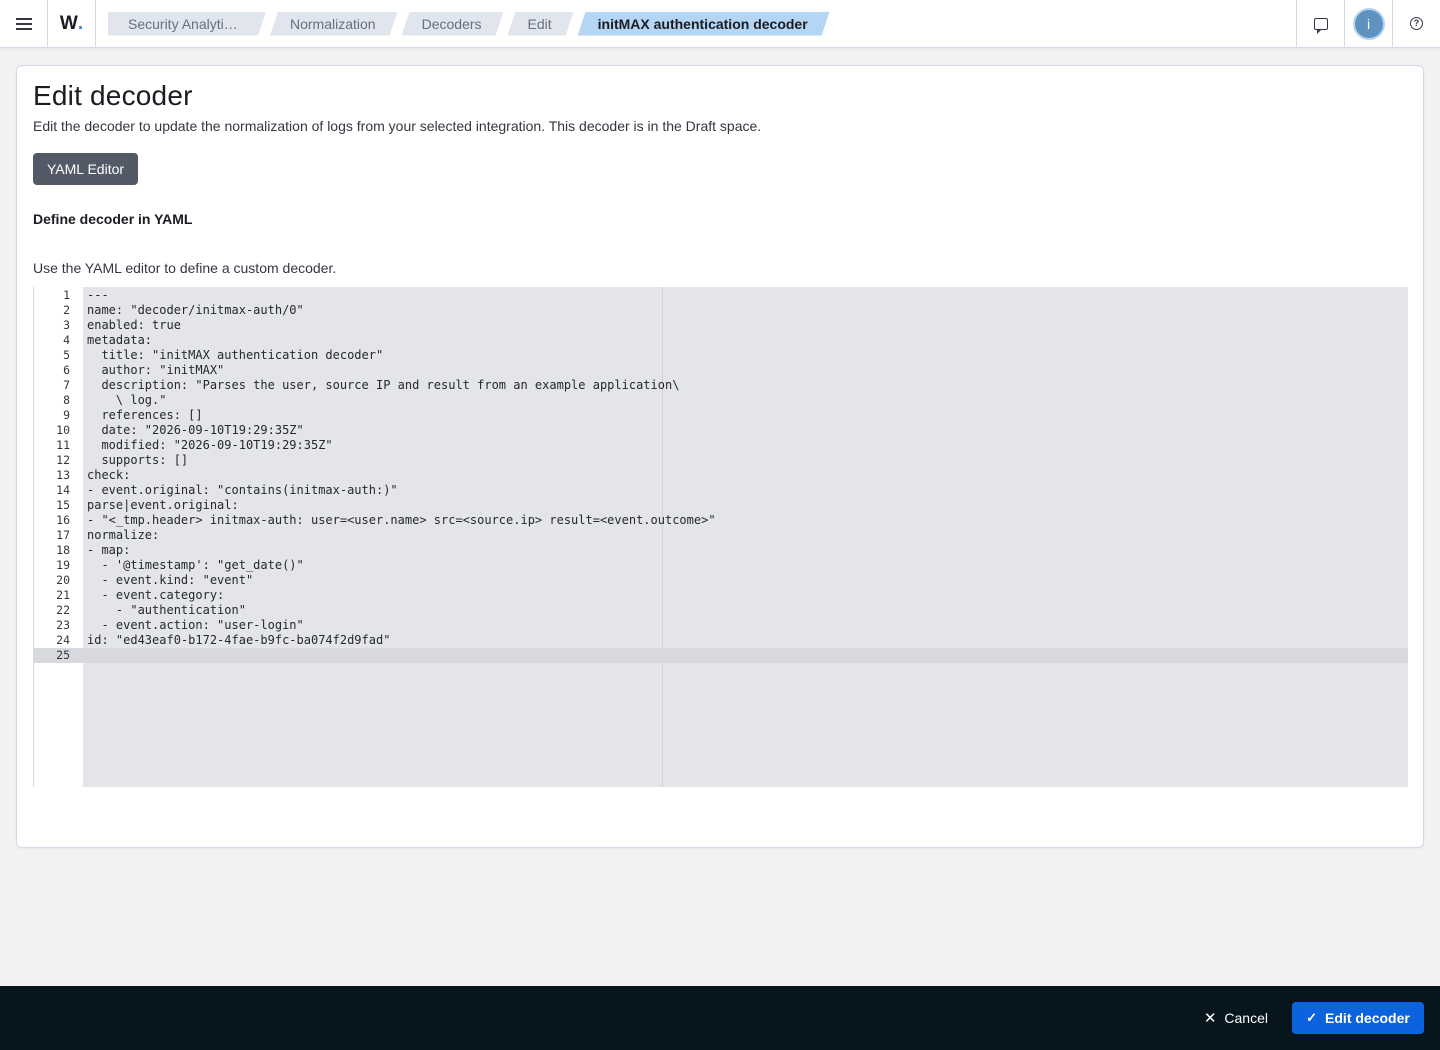 The width and height of the screenshot is (1440, 1050). What do you see at coordinates (127, 400) in the screenshot?
I see `code-text: \ log."` at bounding box center [127, 400].